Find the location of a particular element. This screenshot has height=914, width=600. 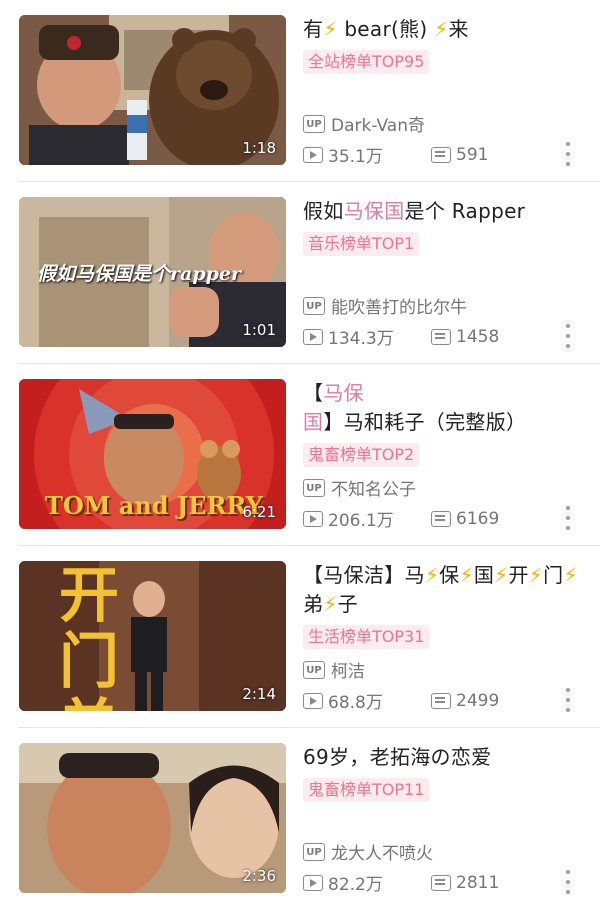

danmaku-count: 2811 is located at coordinates (478, 882).